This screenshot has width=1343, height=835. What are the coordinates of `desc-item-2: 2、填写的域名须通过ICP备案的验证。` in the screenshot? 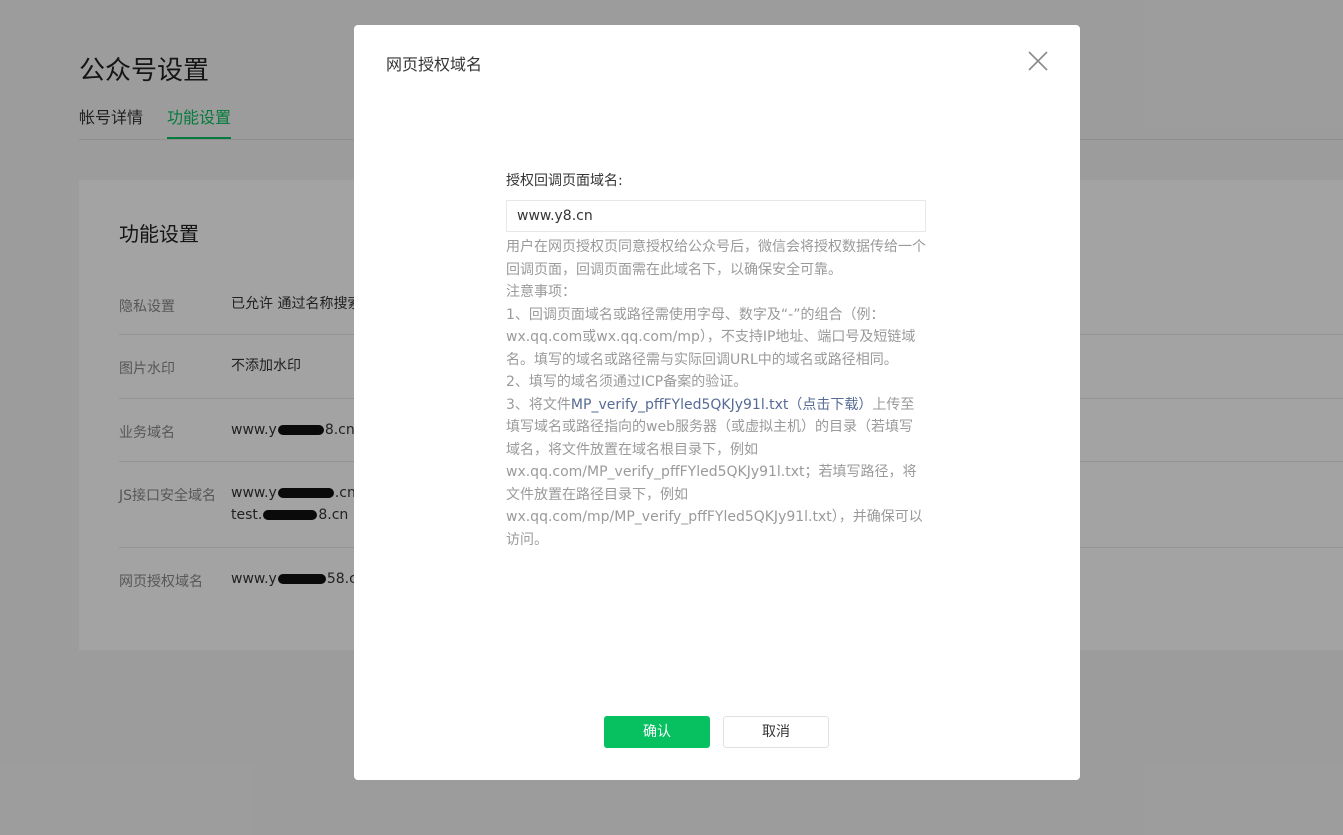 It's located at (627, 382).